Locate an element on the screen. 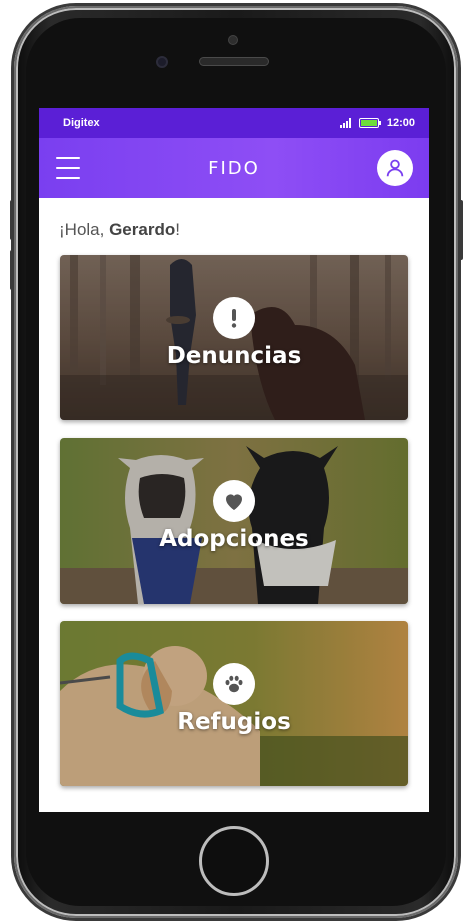 Image resolution: width=473 pixels, height=924 pixels. app-bar: FIDO is located at coordinates (234, 168).